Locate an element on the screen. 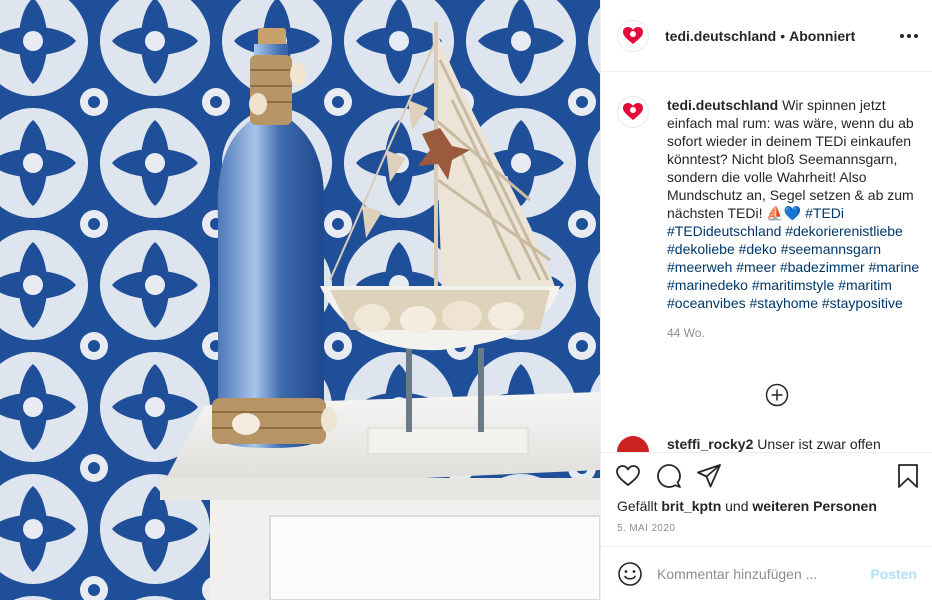 This screenshot has width=932, height=600. comment-username: steffi_rocky2 is located at coordinates (710, 444).